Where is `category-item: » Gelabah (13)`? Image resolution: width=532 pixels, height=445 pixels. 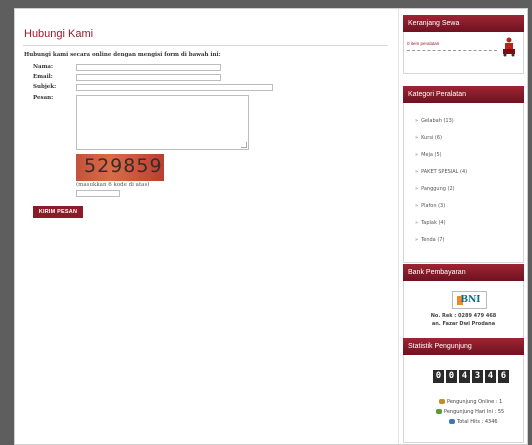
category-item: » Gelabah (13) is located at coordinates (434, 121).